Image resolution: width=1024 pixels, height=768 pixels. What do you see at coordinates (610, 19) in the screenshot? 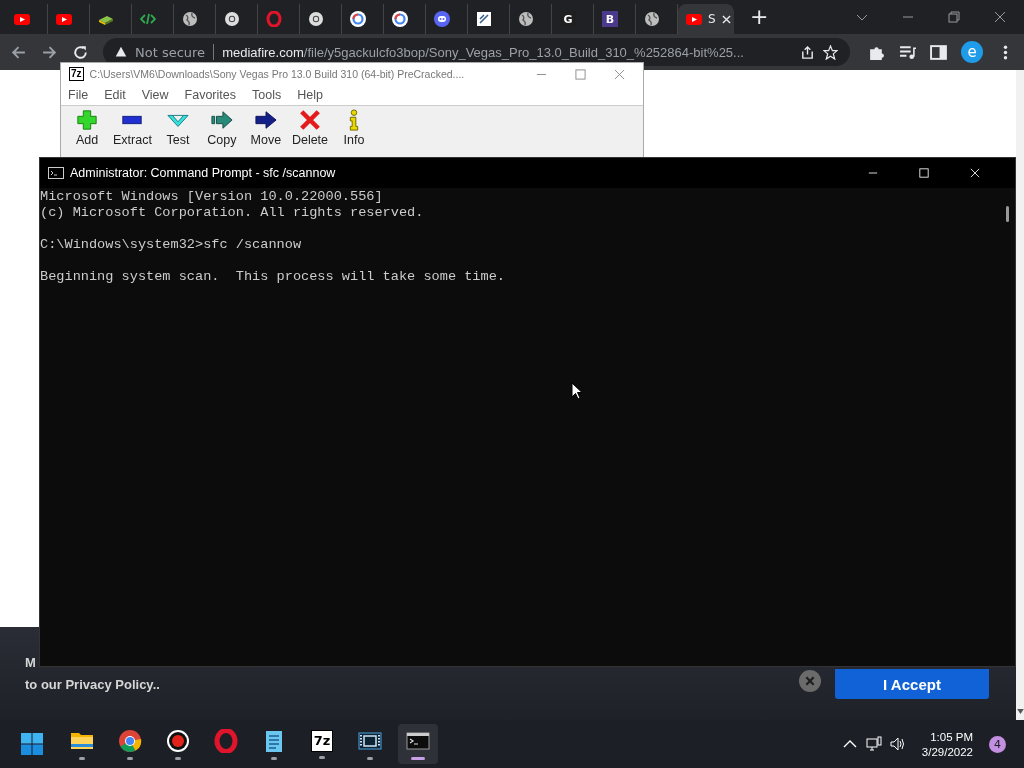
I see `site-icon: B` at bounding box center [610, 19].